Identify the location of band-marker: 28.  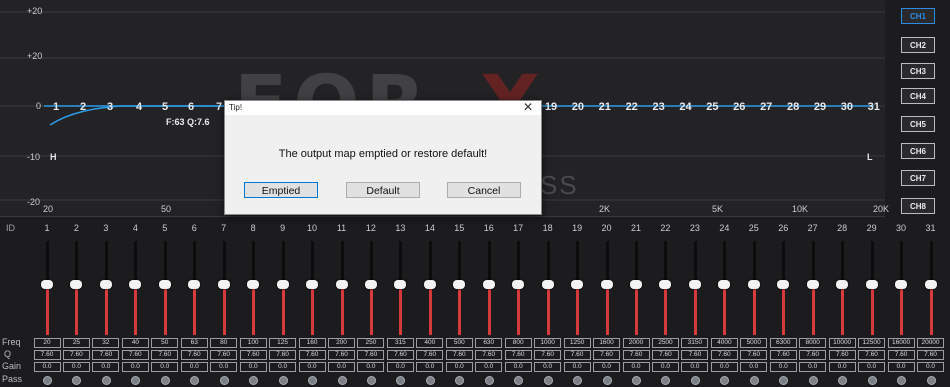
(793, 107).